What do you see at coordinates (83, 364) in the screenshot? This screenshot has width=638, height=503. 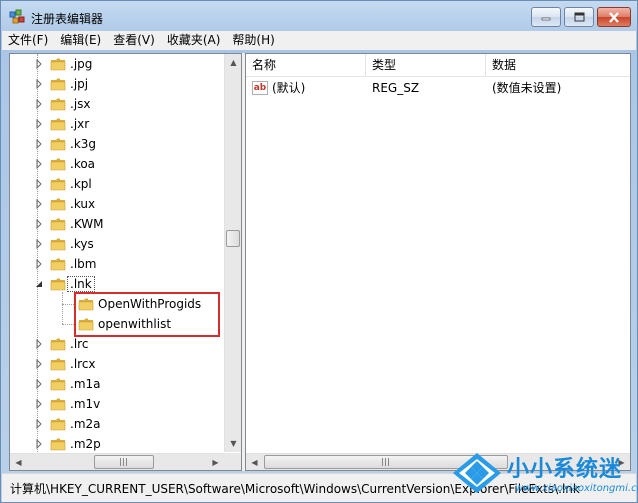 I see `tree-key-label: .lrcx` at bounding box center [83, 364].